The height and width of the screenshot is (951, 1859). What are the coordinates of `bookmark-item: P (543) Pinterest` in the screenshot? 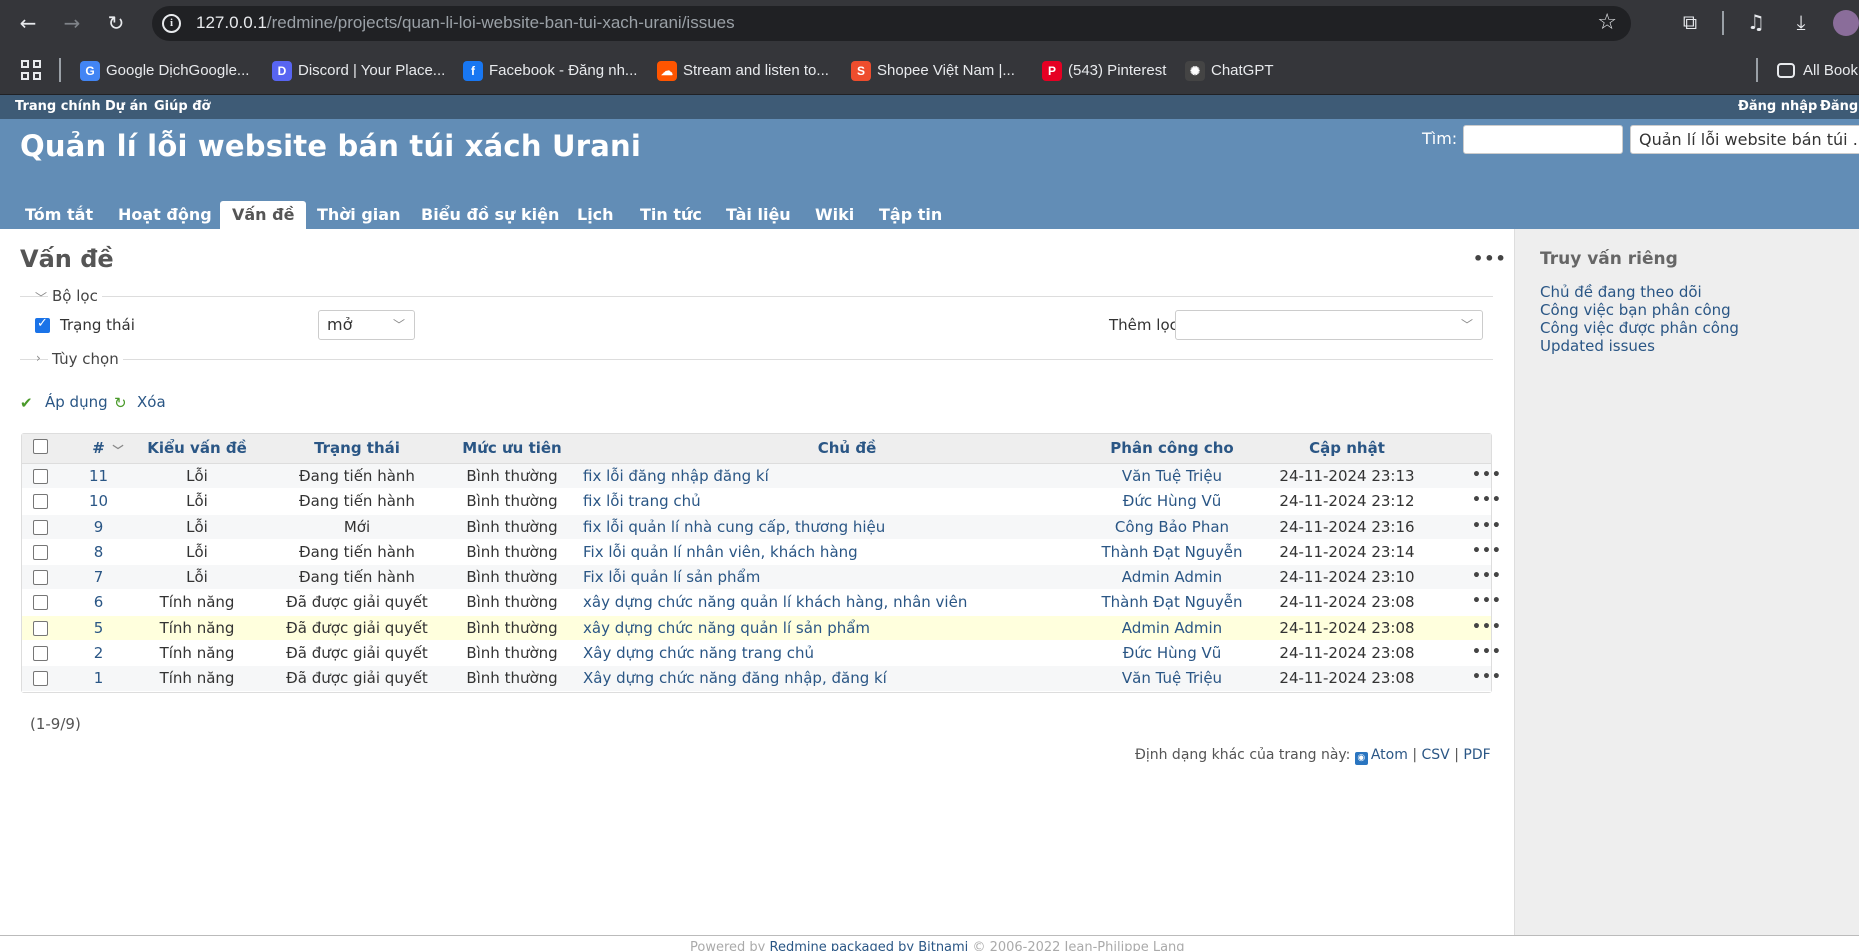 It's located at (1104, 71).